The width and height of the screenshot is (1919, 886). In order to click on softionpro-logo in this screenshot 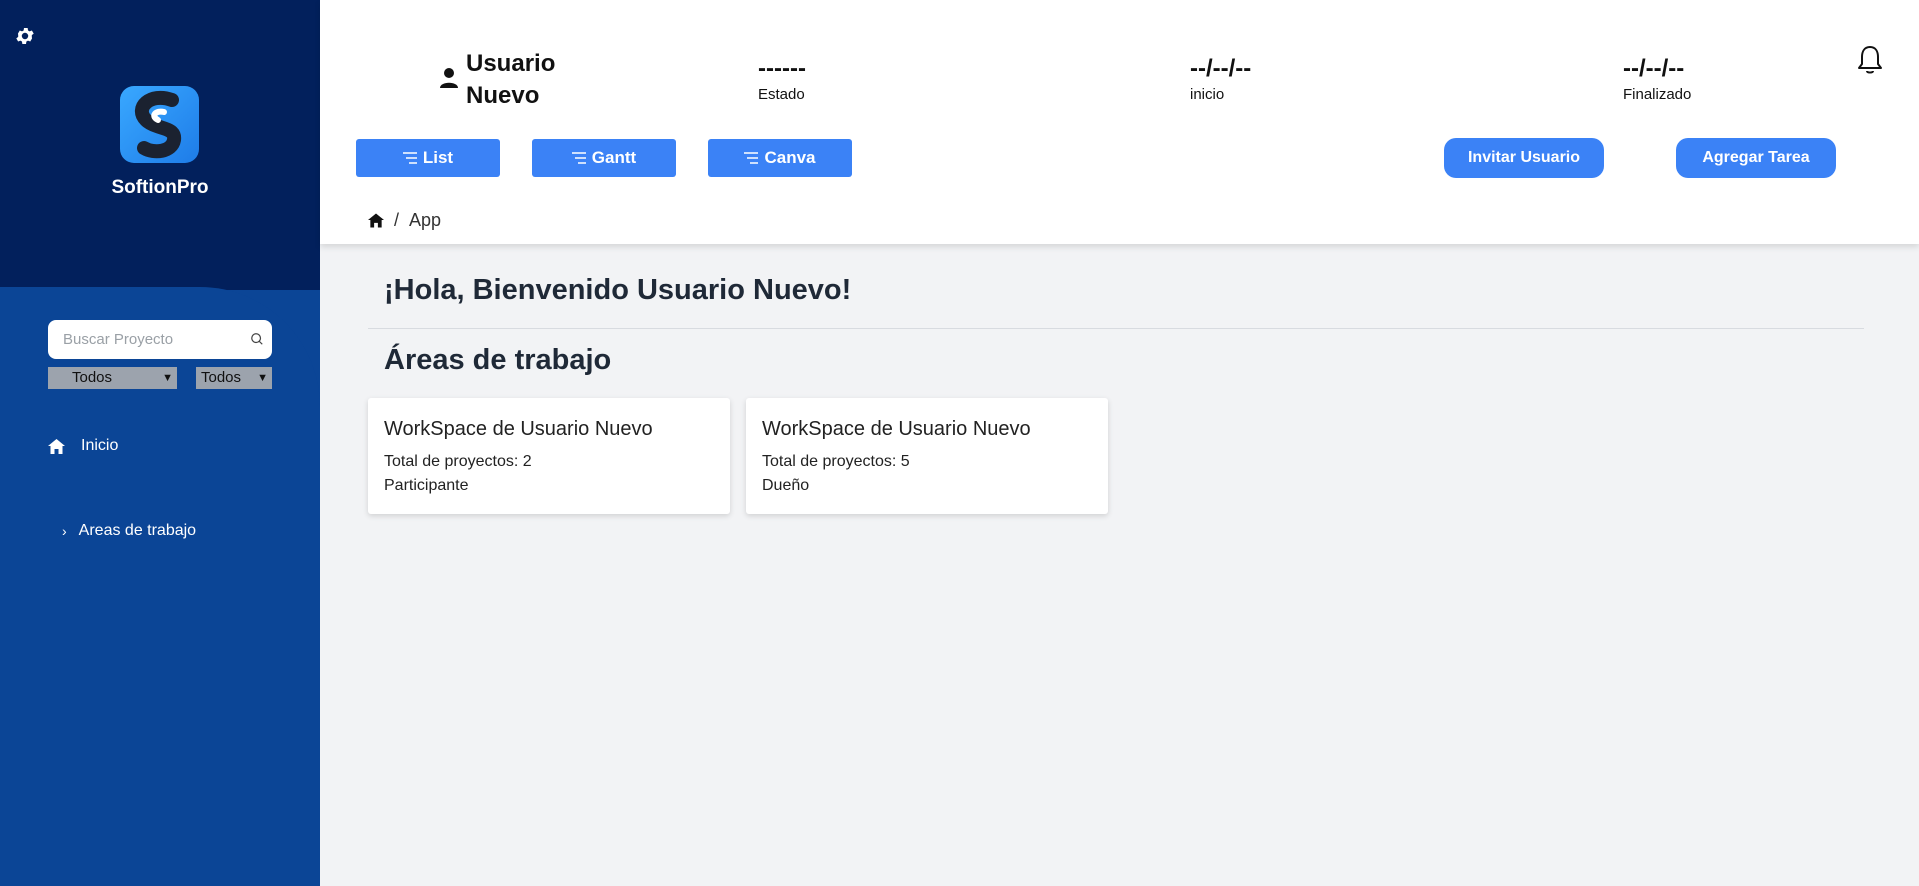, I will do `click(159, 124)`.